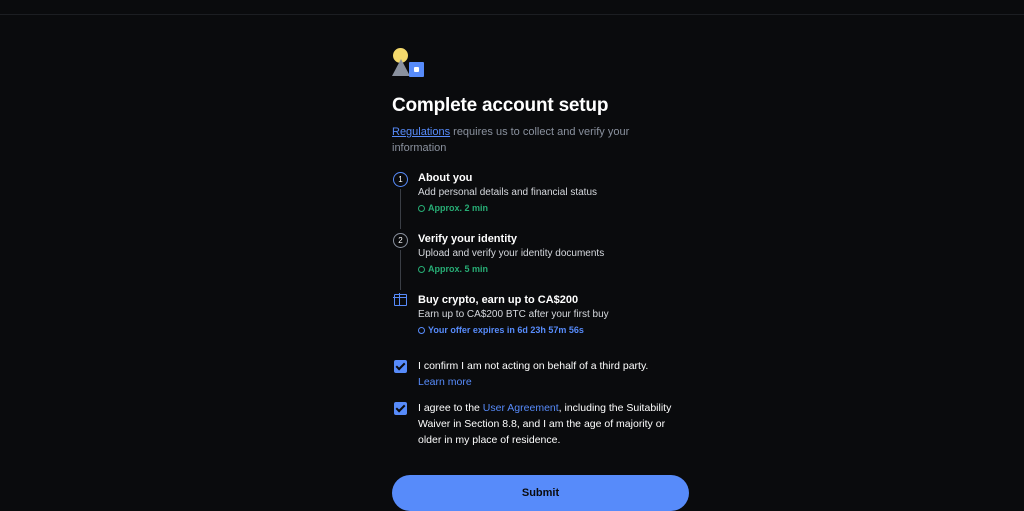 Image resolution: width=1024 pixels, height=511 pixels. Describe the element at coordinates (400, 408) in the screenshot. I see `user-agreement-checkbox` at that location.